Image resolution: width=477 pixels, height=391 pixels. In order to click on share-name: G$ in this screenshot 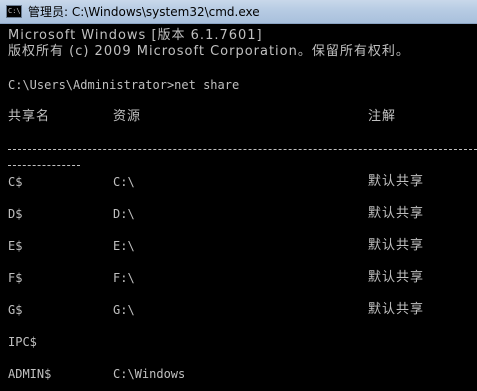, I will do `click(15, 310)`.